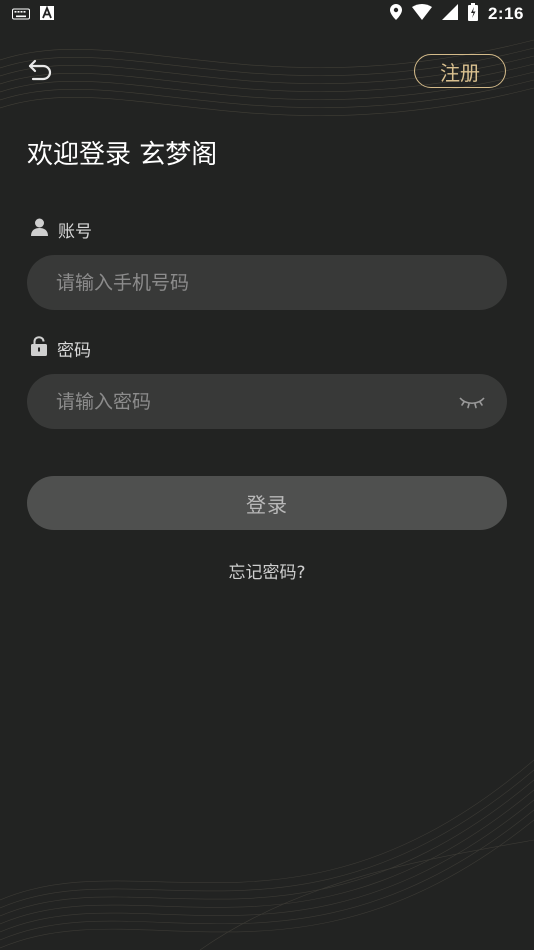  I want to click on password-label: 密码, so click(61, 348).